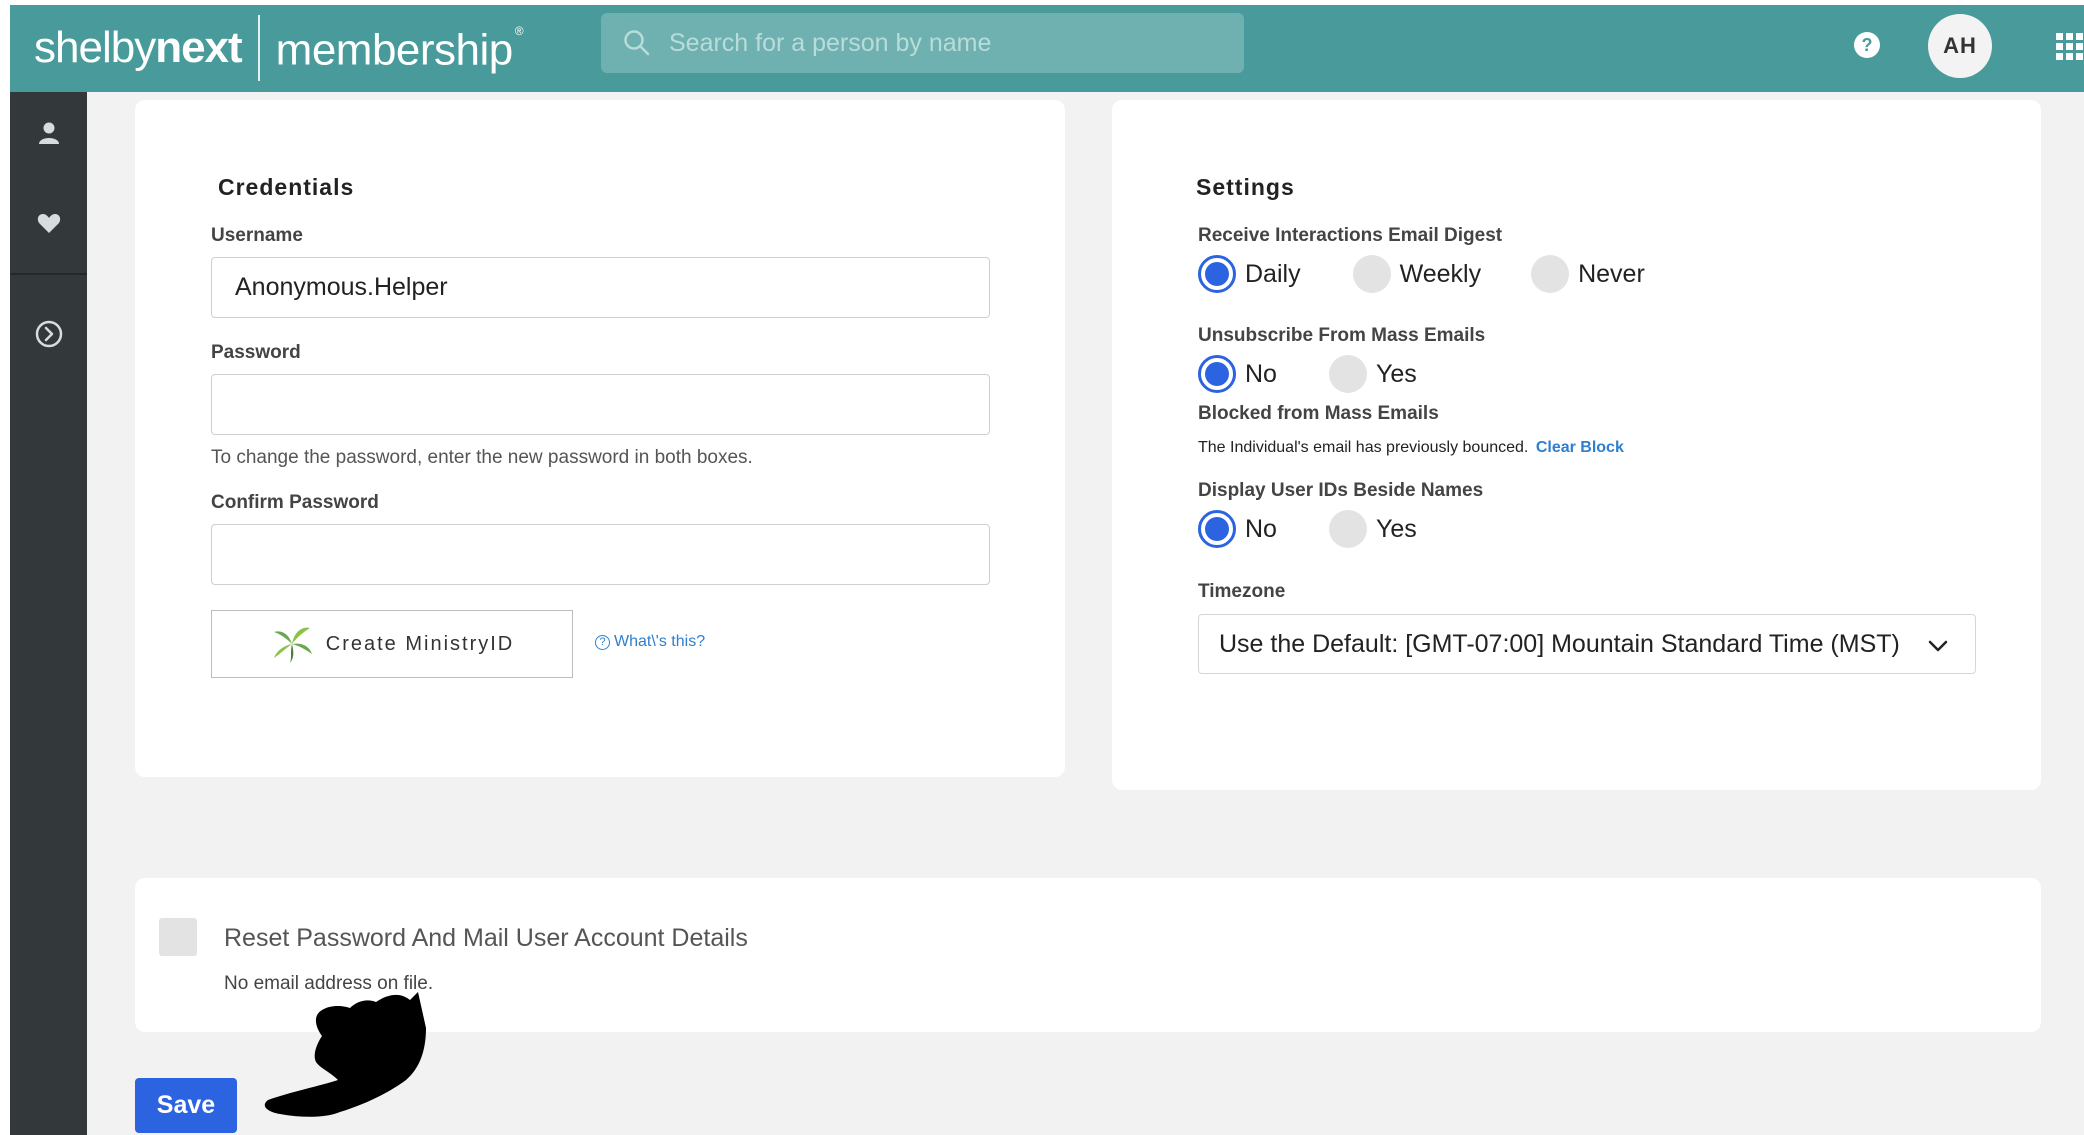 The width and height of the screenshot is (2084, 1135). What do you see at coordinates (1261, 373) in the screenshot?
I see `radio-label-unsubscribe-no: No` at bounding box center [1261, 373].